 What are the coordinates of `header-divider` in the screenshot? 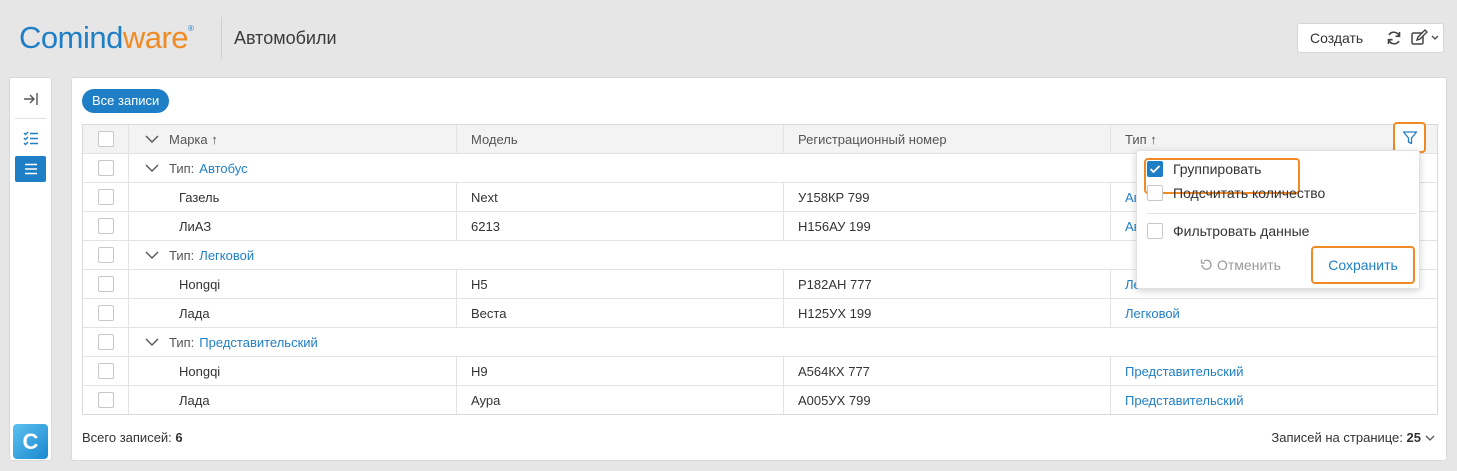 It's located at (221, 38).